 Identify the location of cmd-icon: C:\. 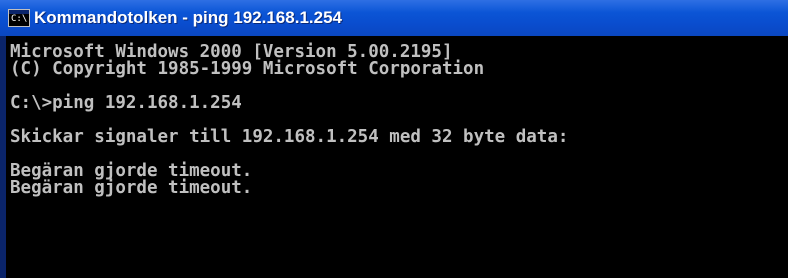
(19, 18).